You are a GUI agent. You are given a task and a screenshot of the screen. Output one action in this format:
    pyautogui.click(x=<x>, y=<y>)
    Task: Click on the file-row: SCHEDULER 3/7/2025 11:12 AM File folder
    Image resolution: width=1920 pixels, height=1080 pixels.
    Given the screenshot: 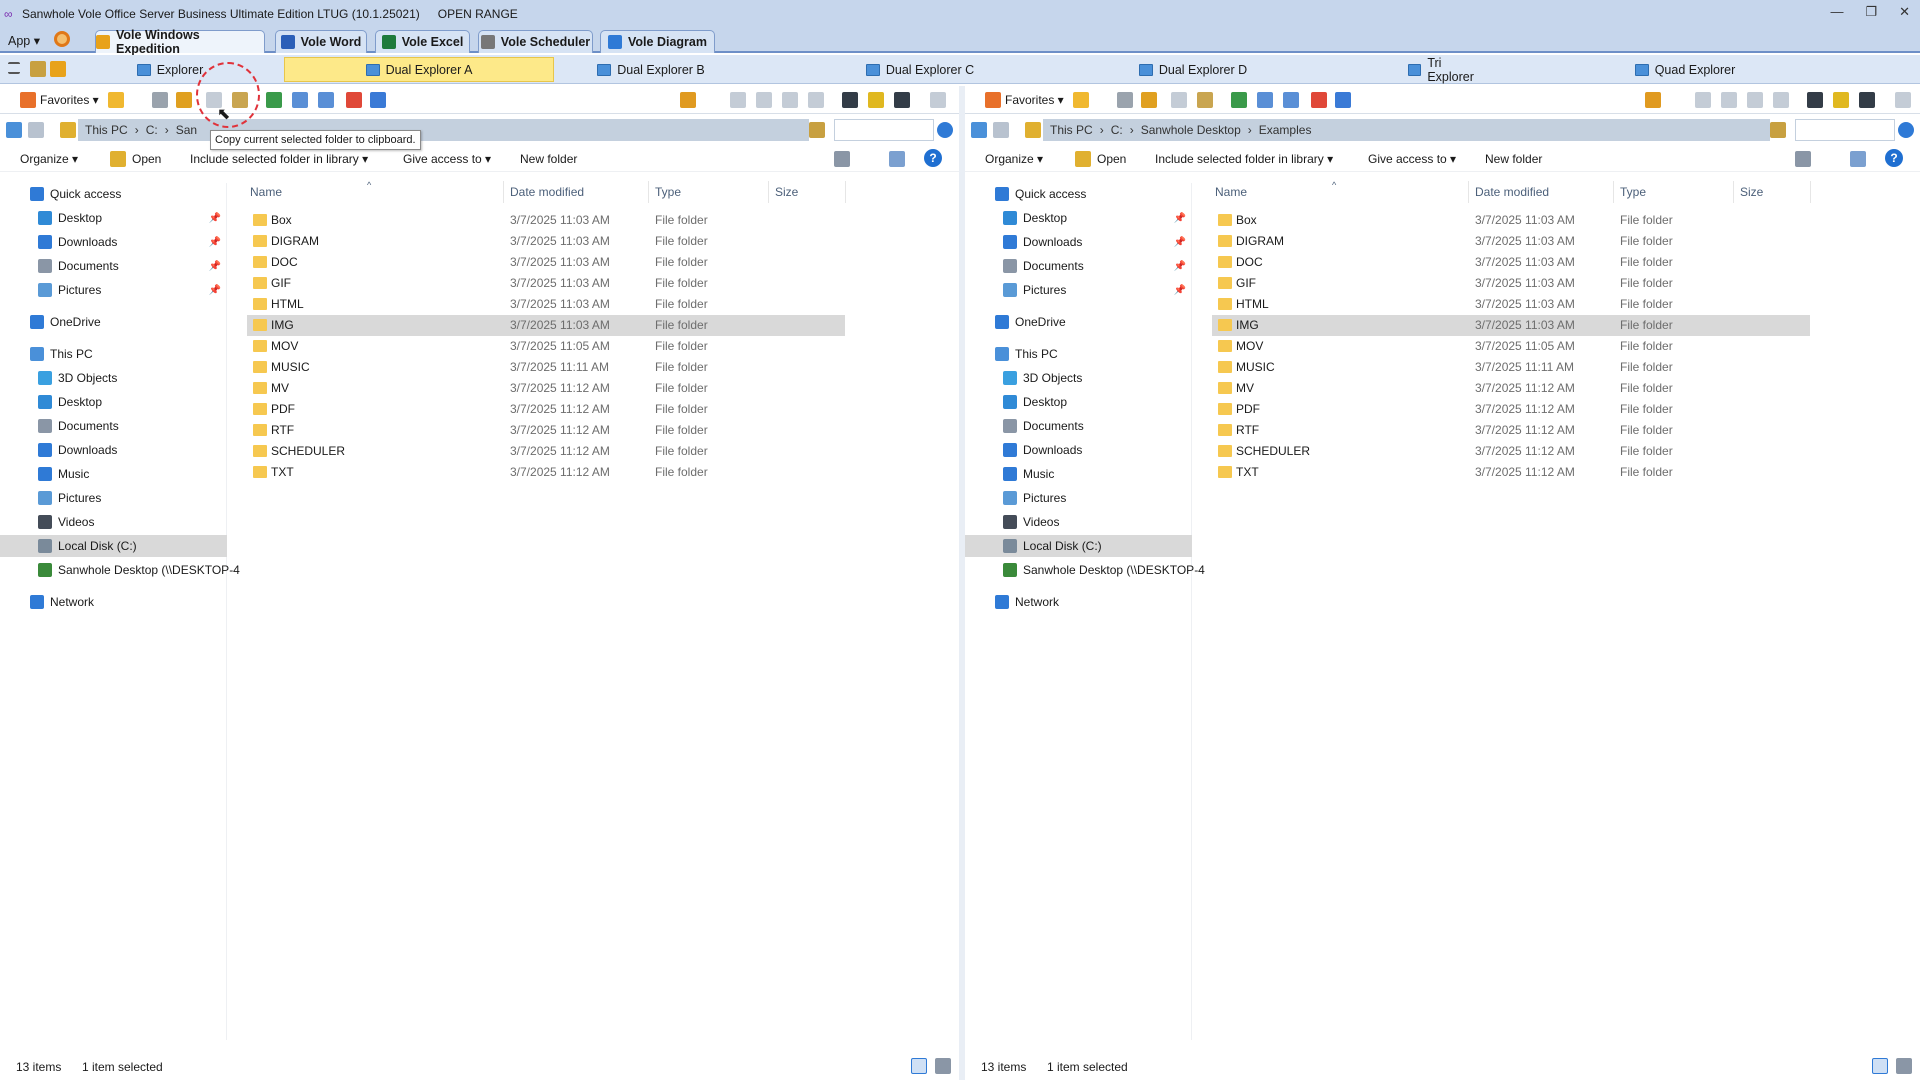 What is the action you would take?
    pyautogui.click(x=1511, y=451)
    